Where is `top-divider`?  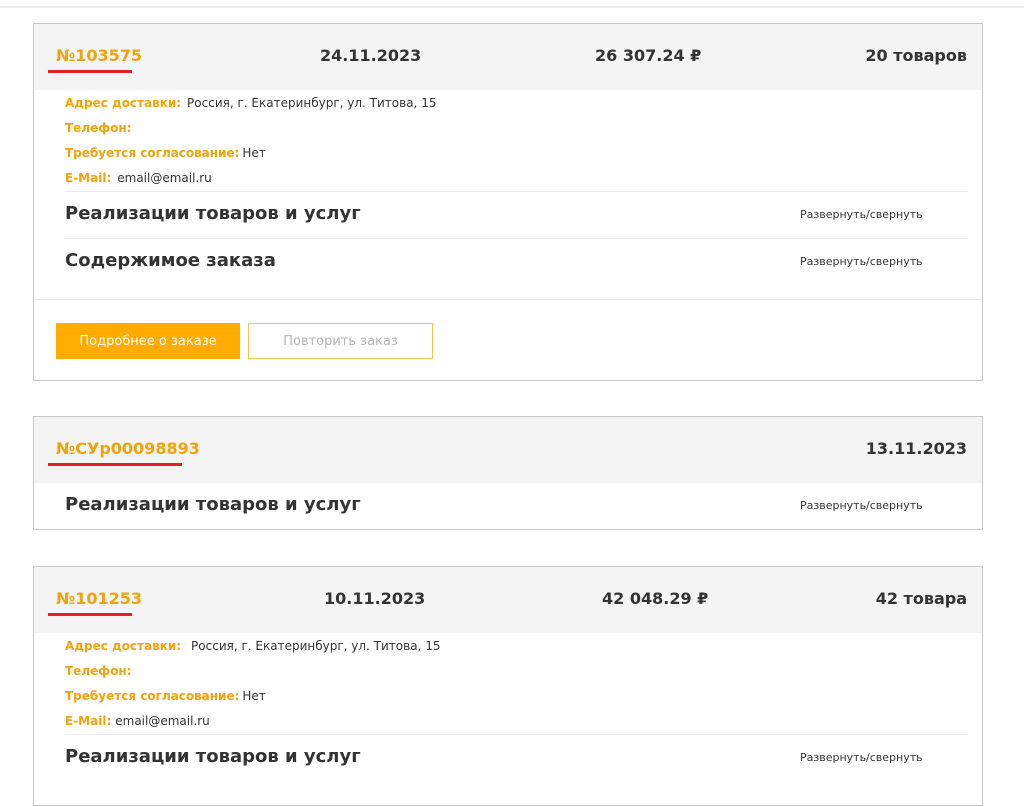 top-divider is located at coordinates (512, 7).